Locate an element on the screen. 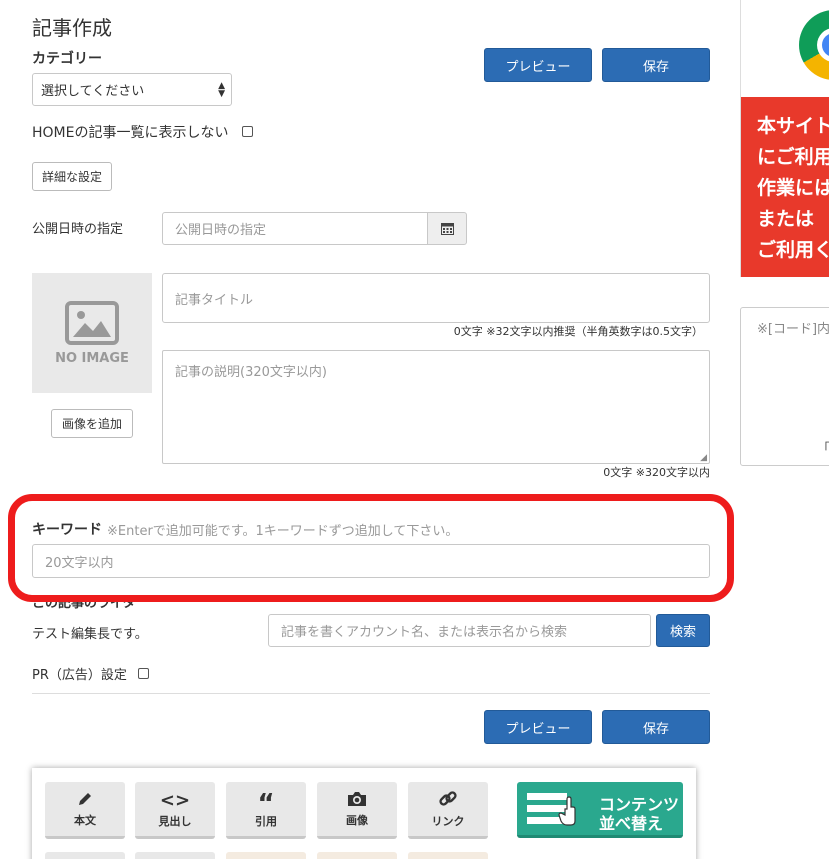  tool-heading: <> 見出し is located at coordinates (175, 810).